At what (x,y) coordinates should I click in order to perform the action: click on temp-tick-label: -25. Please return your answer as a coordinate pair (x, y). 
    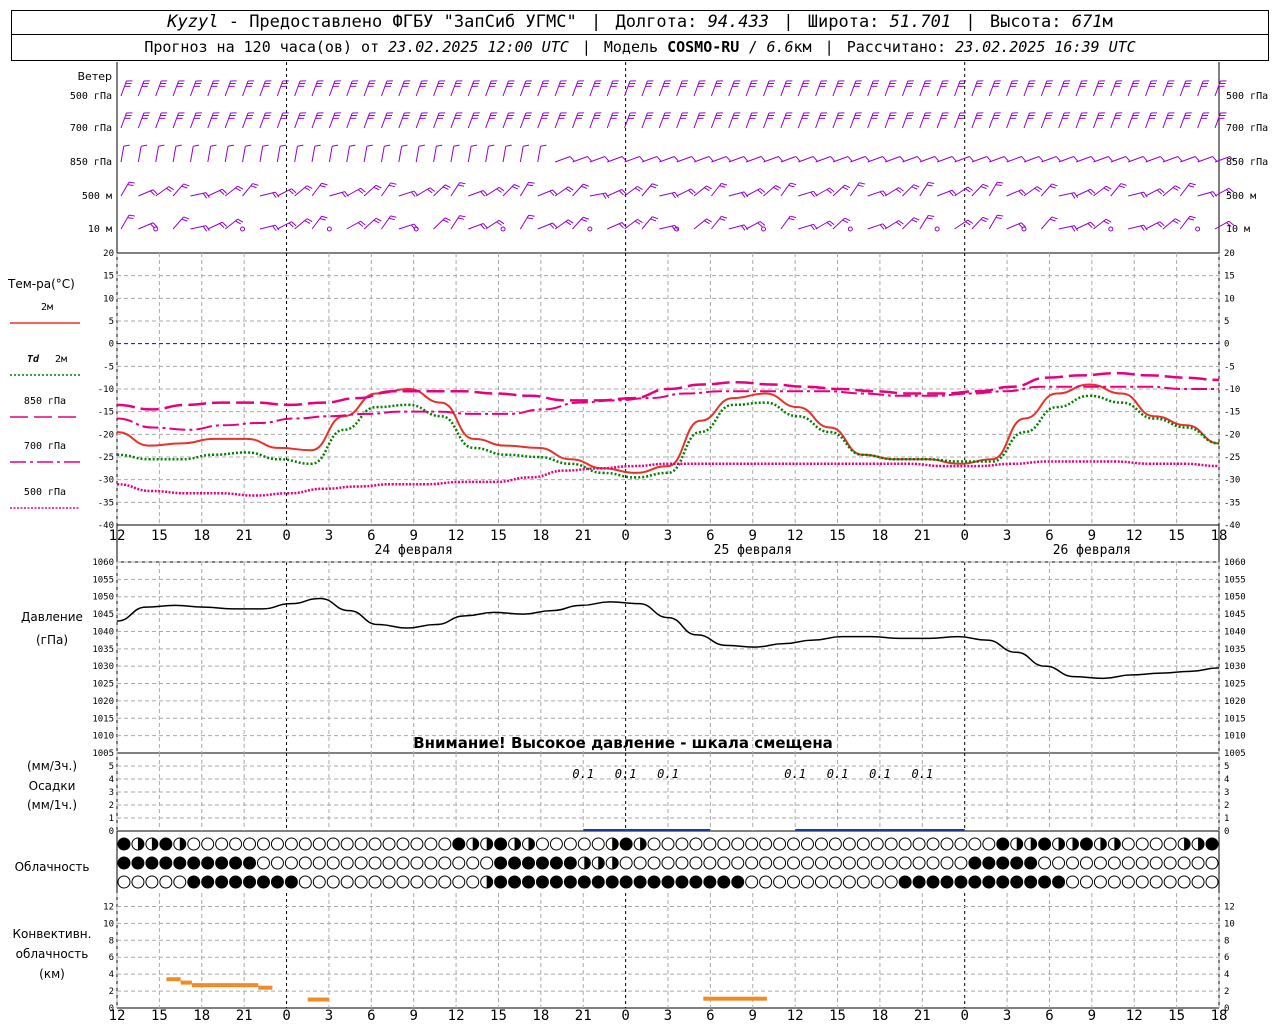
    Looking at the image, I should click on (106, 458).